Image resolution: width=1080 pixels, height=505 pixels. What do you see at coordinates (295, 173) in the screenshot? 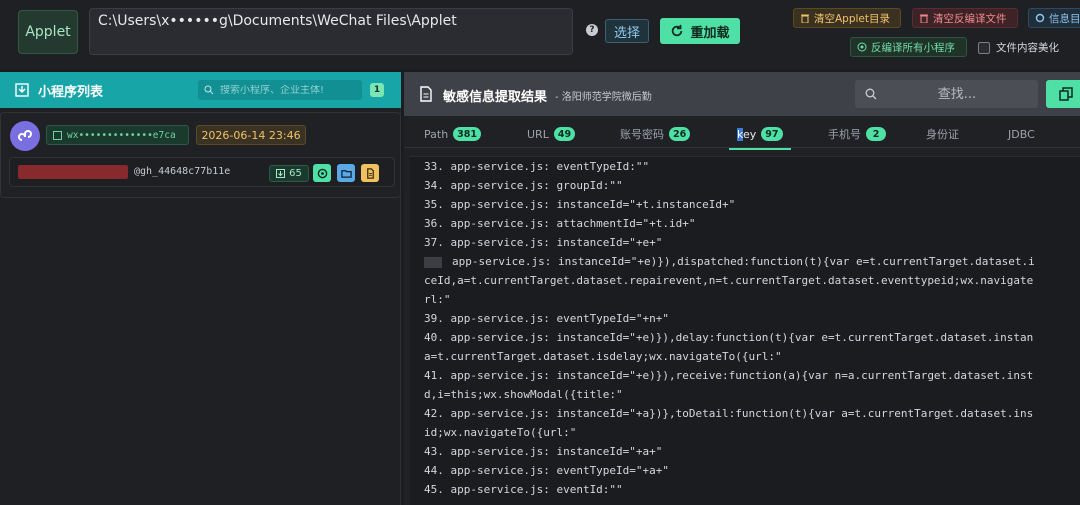
I see `file-count-text: 65` at bounding box center [295, 173].